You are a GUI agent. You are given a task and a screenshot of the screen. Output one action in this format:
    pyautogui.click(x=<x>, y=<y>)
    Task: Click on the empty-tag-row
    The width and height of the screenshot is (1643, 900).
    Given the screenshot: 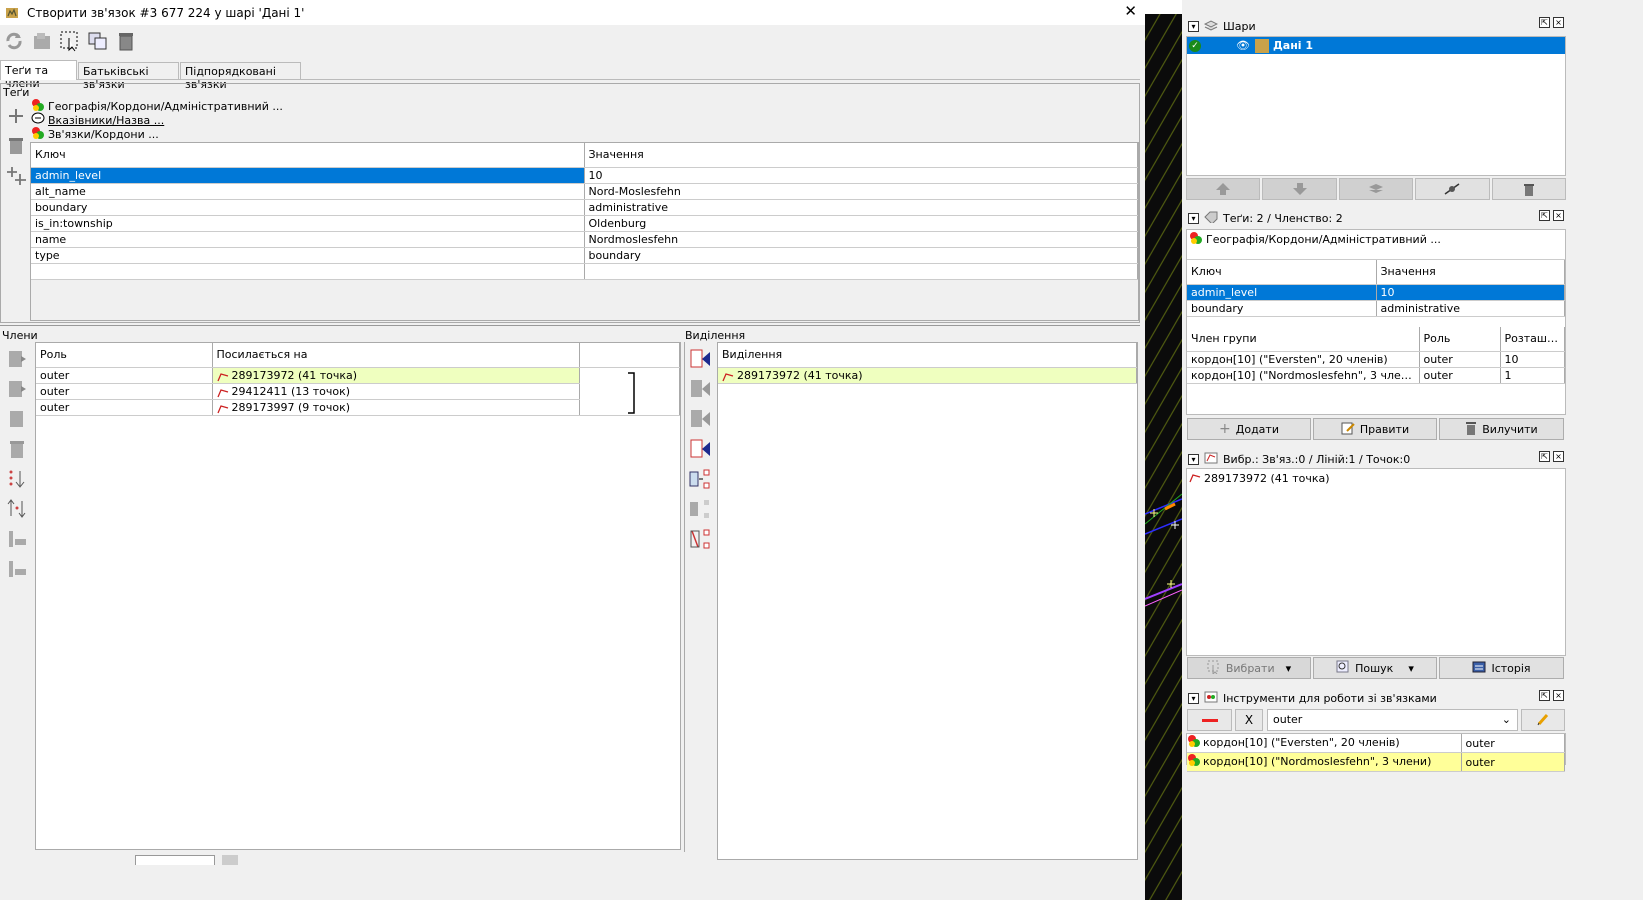 What is the action you would take?
    pyautogui.click(x=584, y=271)
    